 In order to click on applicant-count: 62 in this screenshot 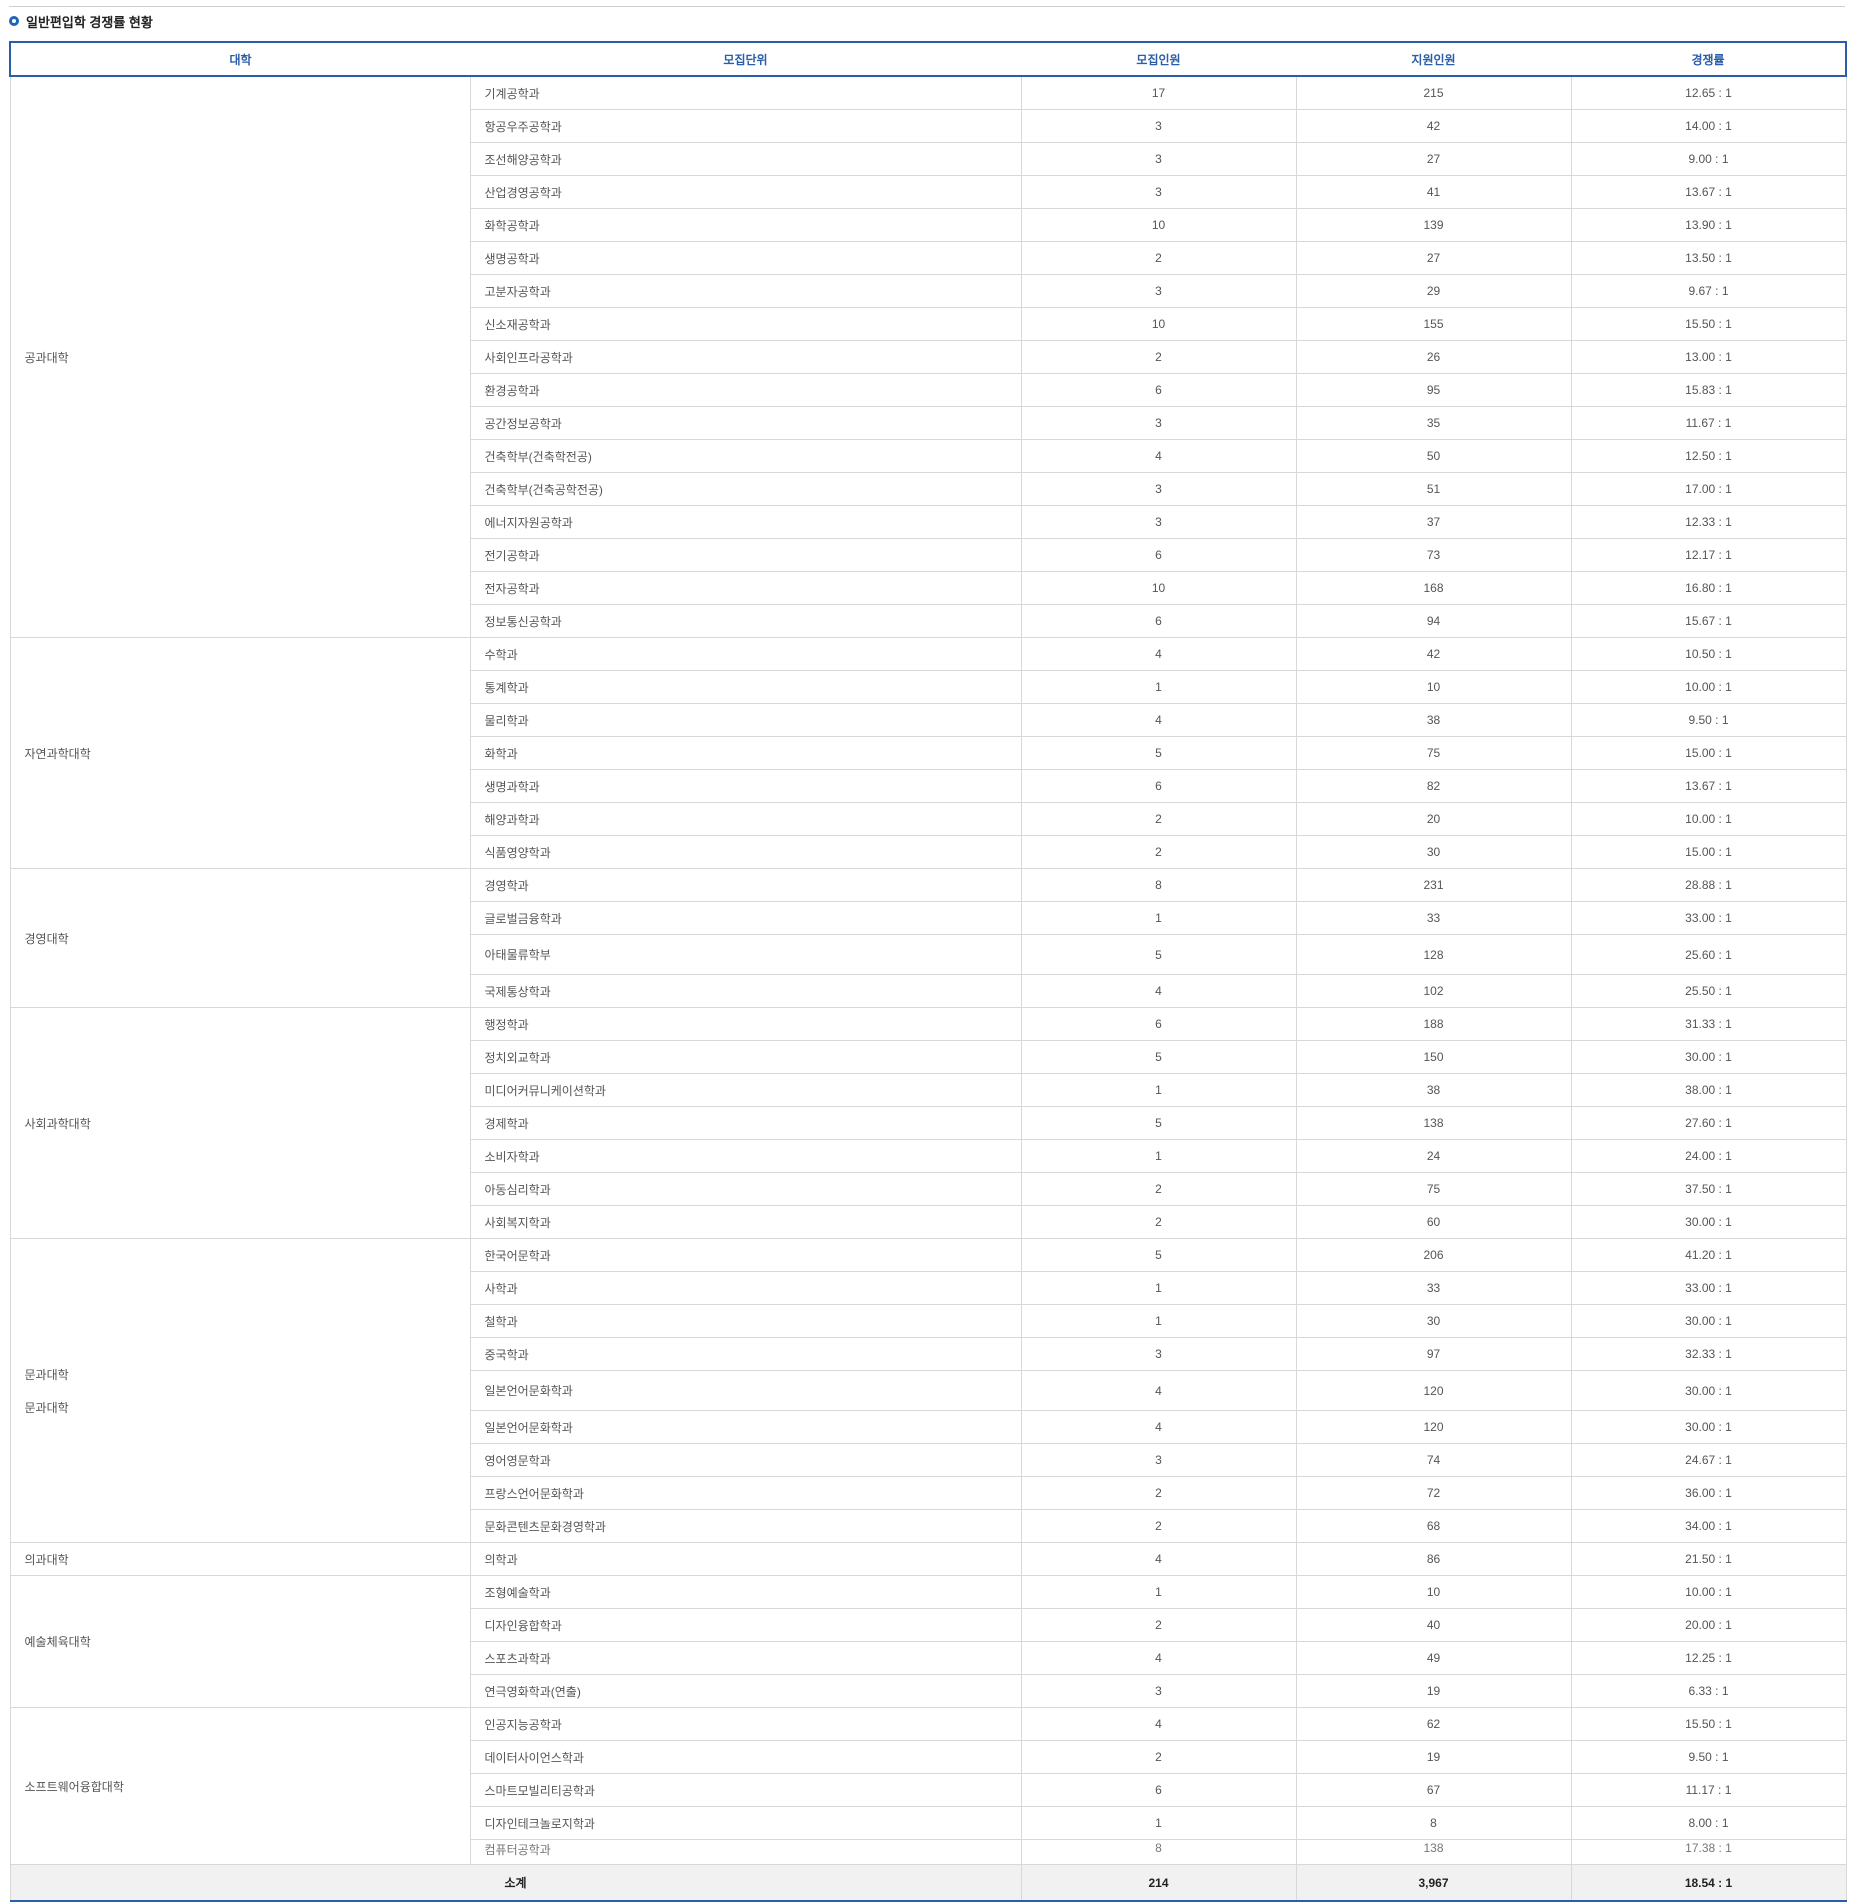, I will do `click(1434, 1724)`.